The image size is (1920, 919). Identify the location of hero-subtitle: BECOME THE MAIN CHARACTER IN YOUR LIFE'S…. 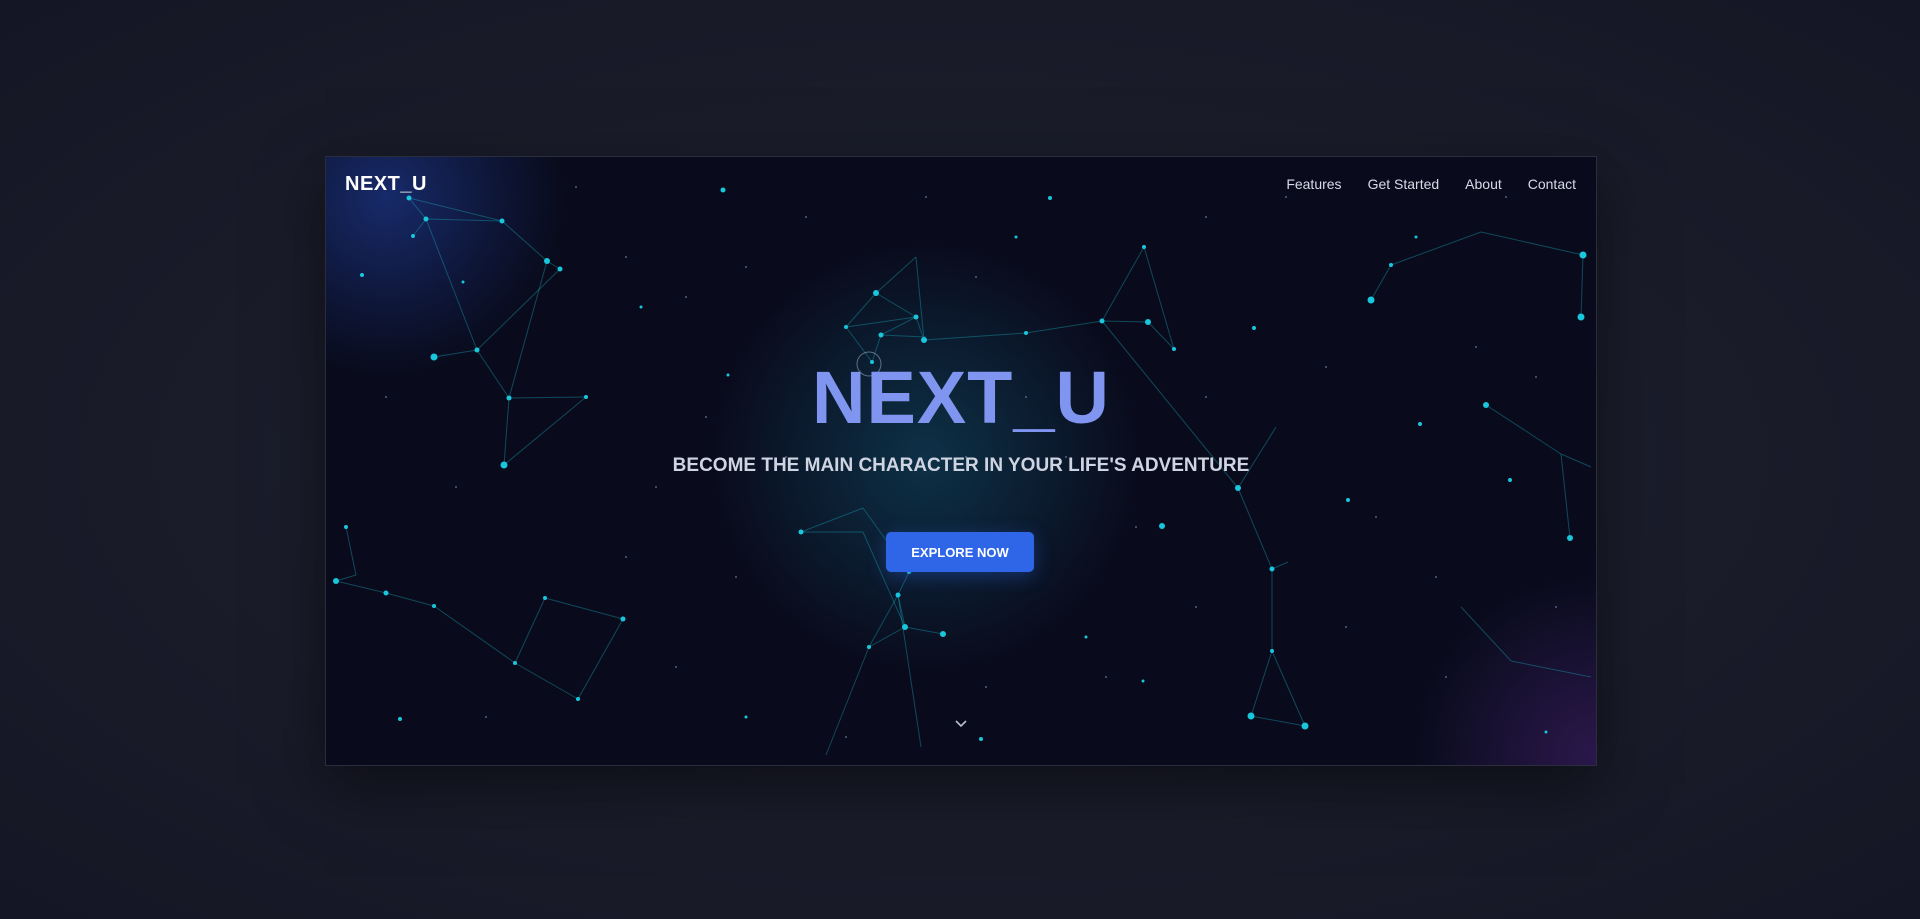
(961, 465).